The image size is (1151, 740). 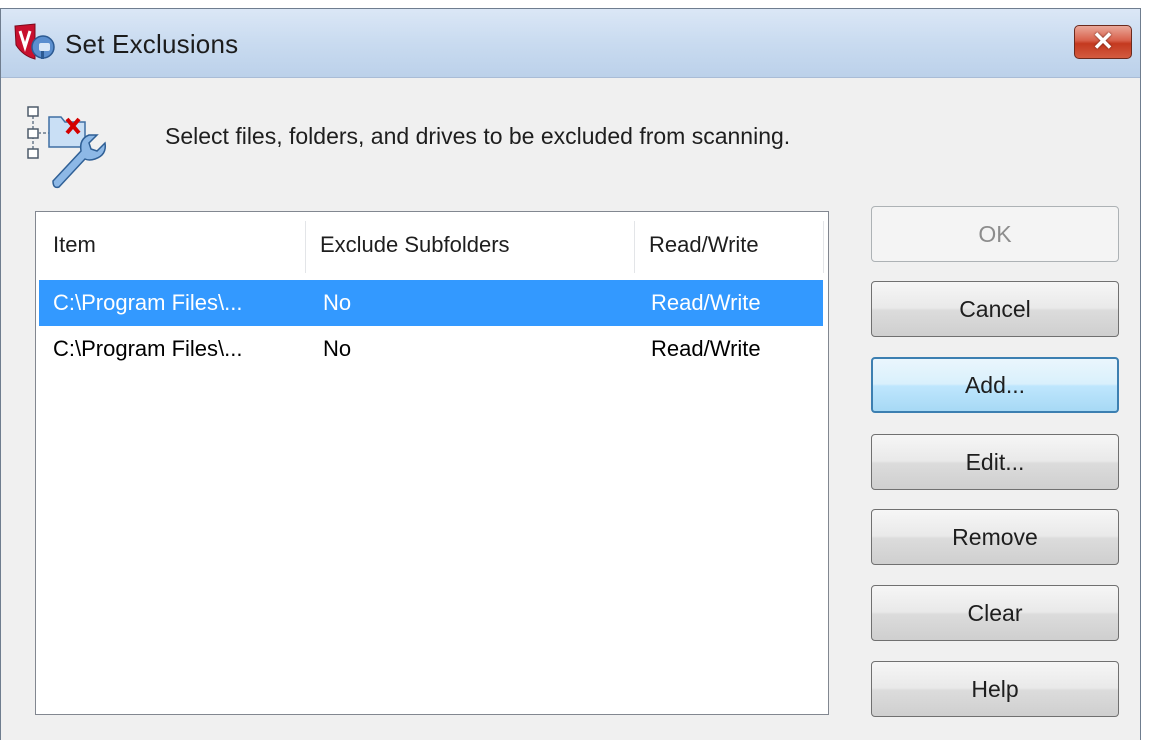 I want to click on cancel-button: Cancel, so click(x=995, y=309).